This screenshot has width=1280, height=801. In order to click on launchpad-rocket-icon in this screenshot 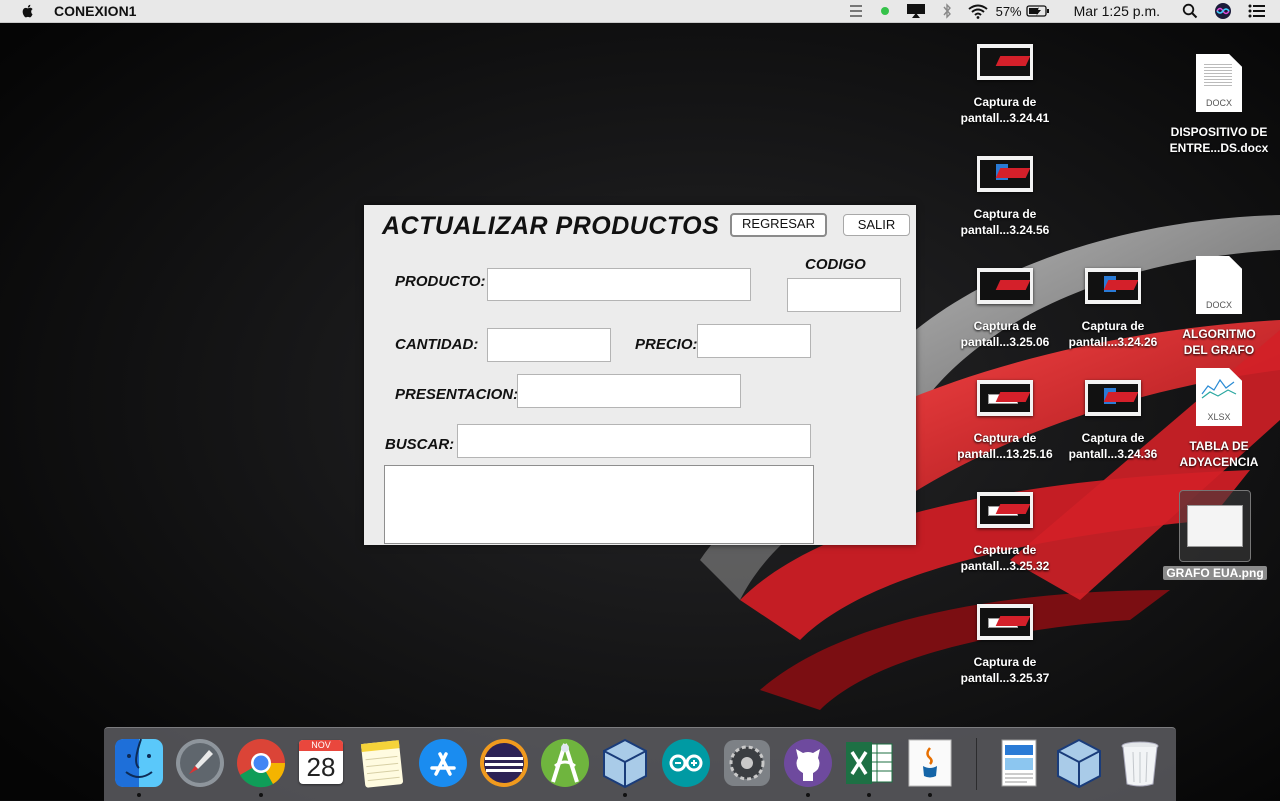, I will do `click(200, 763)`.